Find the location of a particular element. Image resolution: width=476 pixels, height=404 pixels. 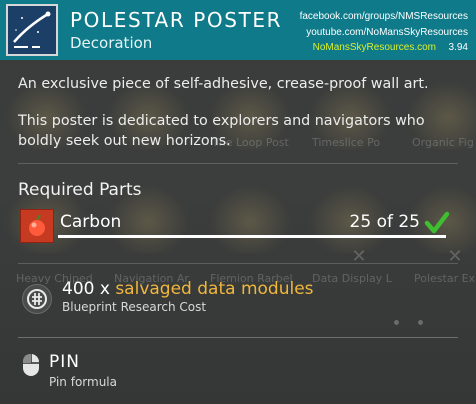

blueprint-item: salvaged data modules is located at coordinates (214, 289).